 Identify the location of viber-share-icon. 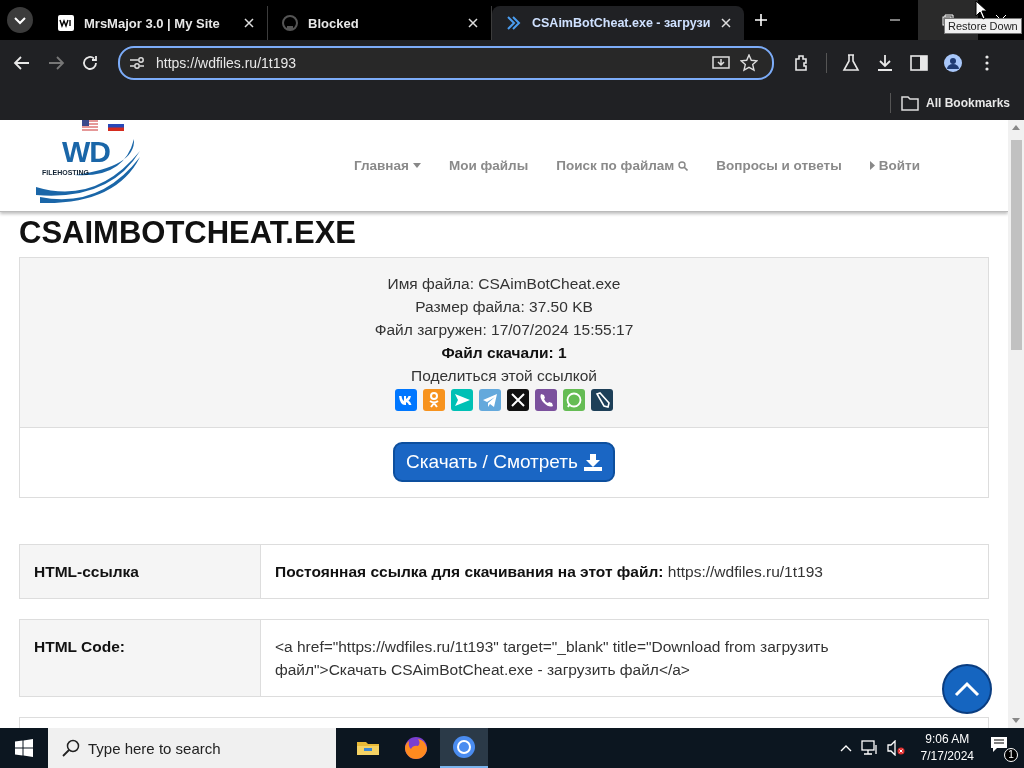
(546, 400).